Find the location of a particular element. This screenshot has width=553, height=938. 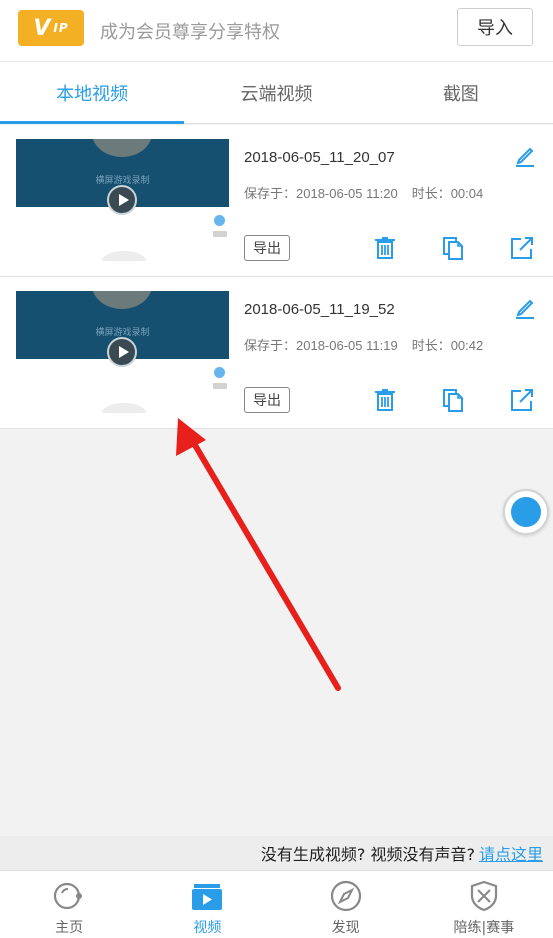

home-dial-icon is located at coordinates (69, 896).